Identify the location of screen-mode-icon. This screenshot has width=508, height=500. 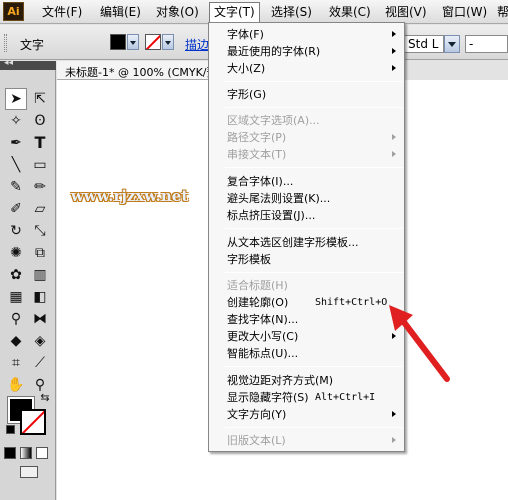
(29, 472).